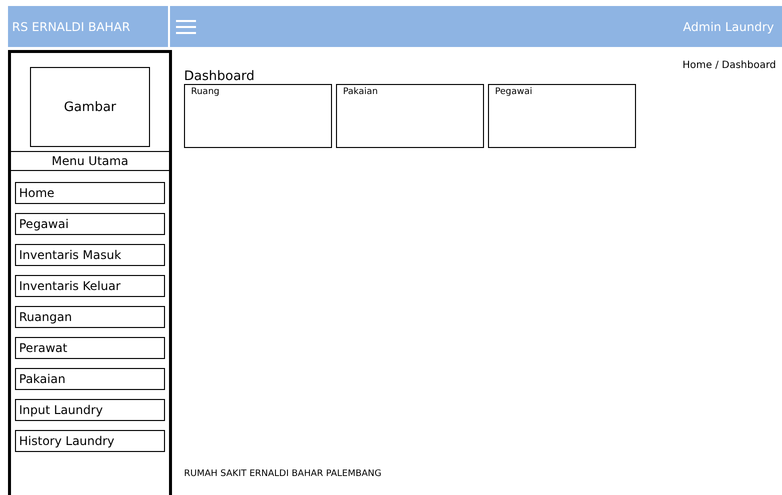  I want to click on breadcrumb: Home / Dashboard, so click(729, 65).